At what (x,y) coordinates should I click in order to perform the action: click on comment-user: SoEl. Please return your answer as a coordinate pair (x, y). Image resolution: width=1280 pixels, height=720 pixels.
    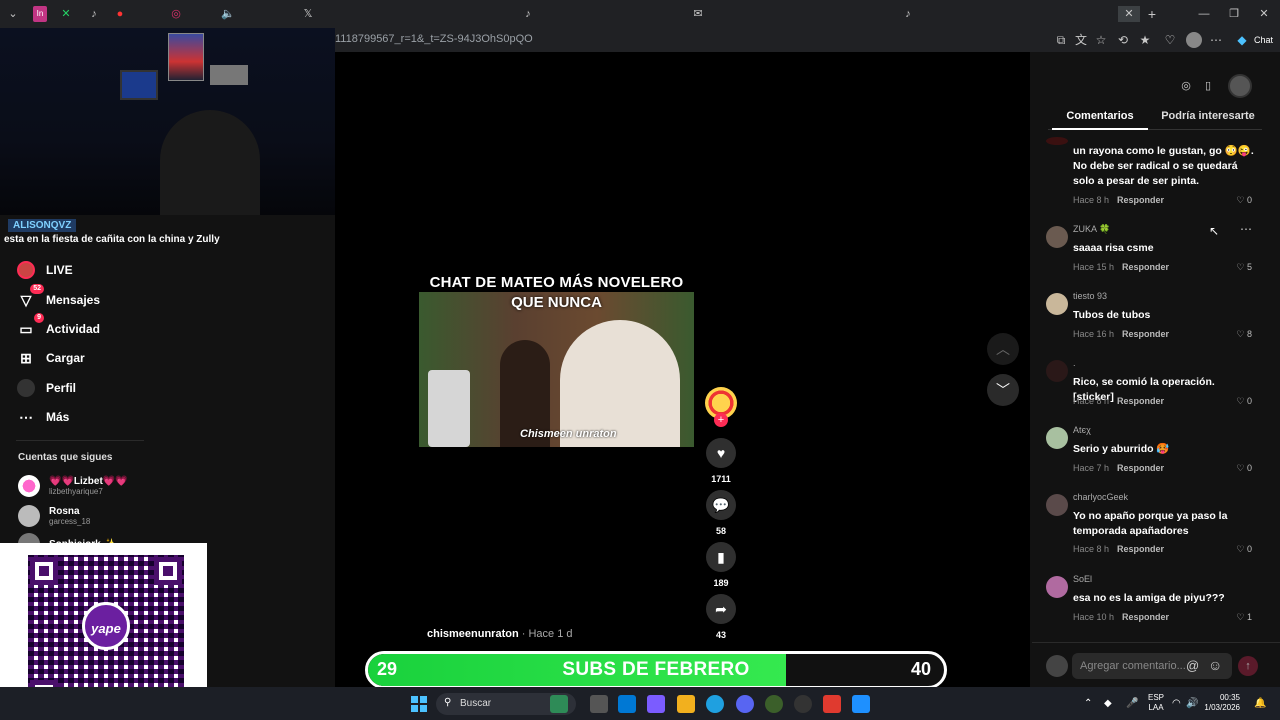
    Looking at the image, I should click on (1082, 579).